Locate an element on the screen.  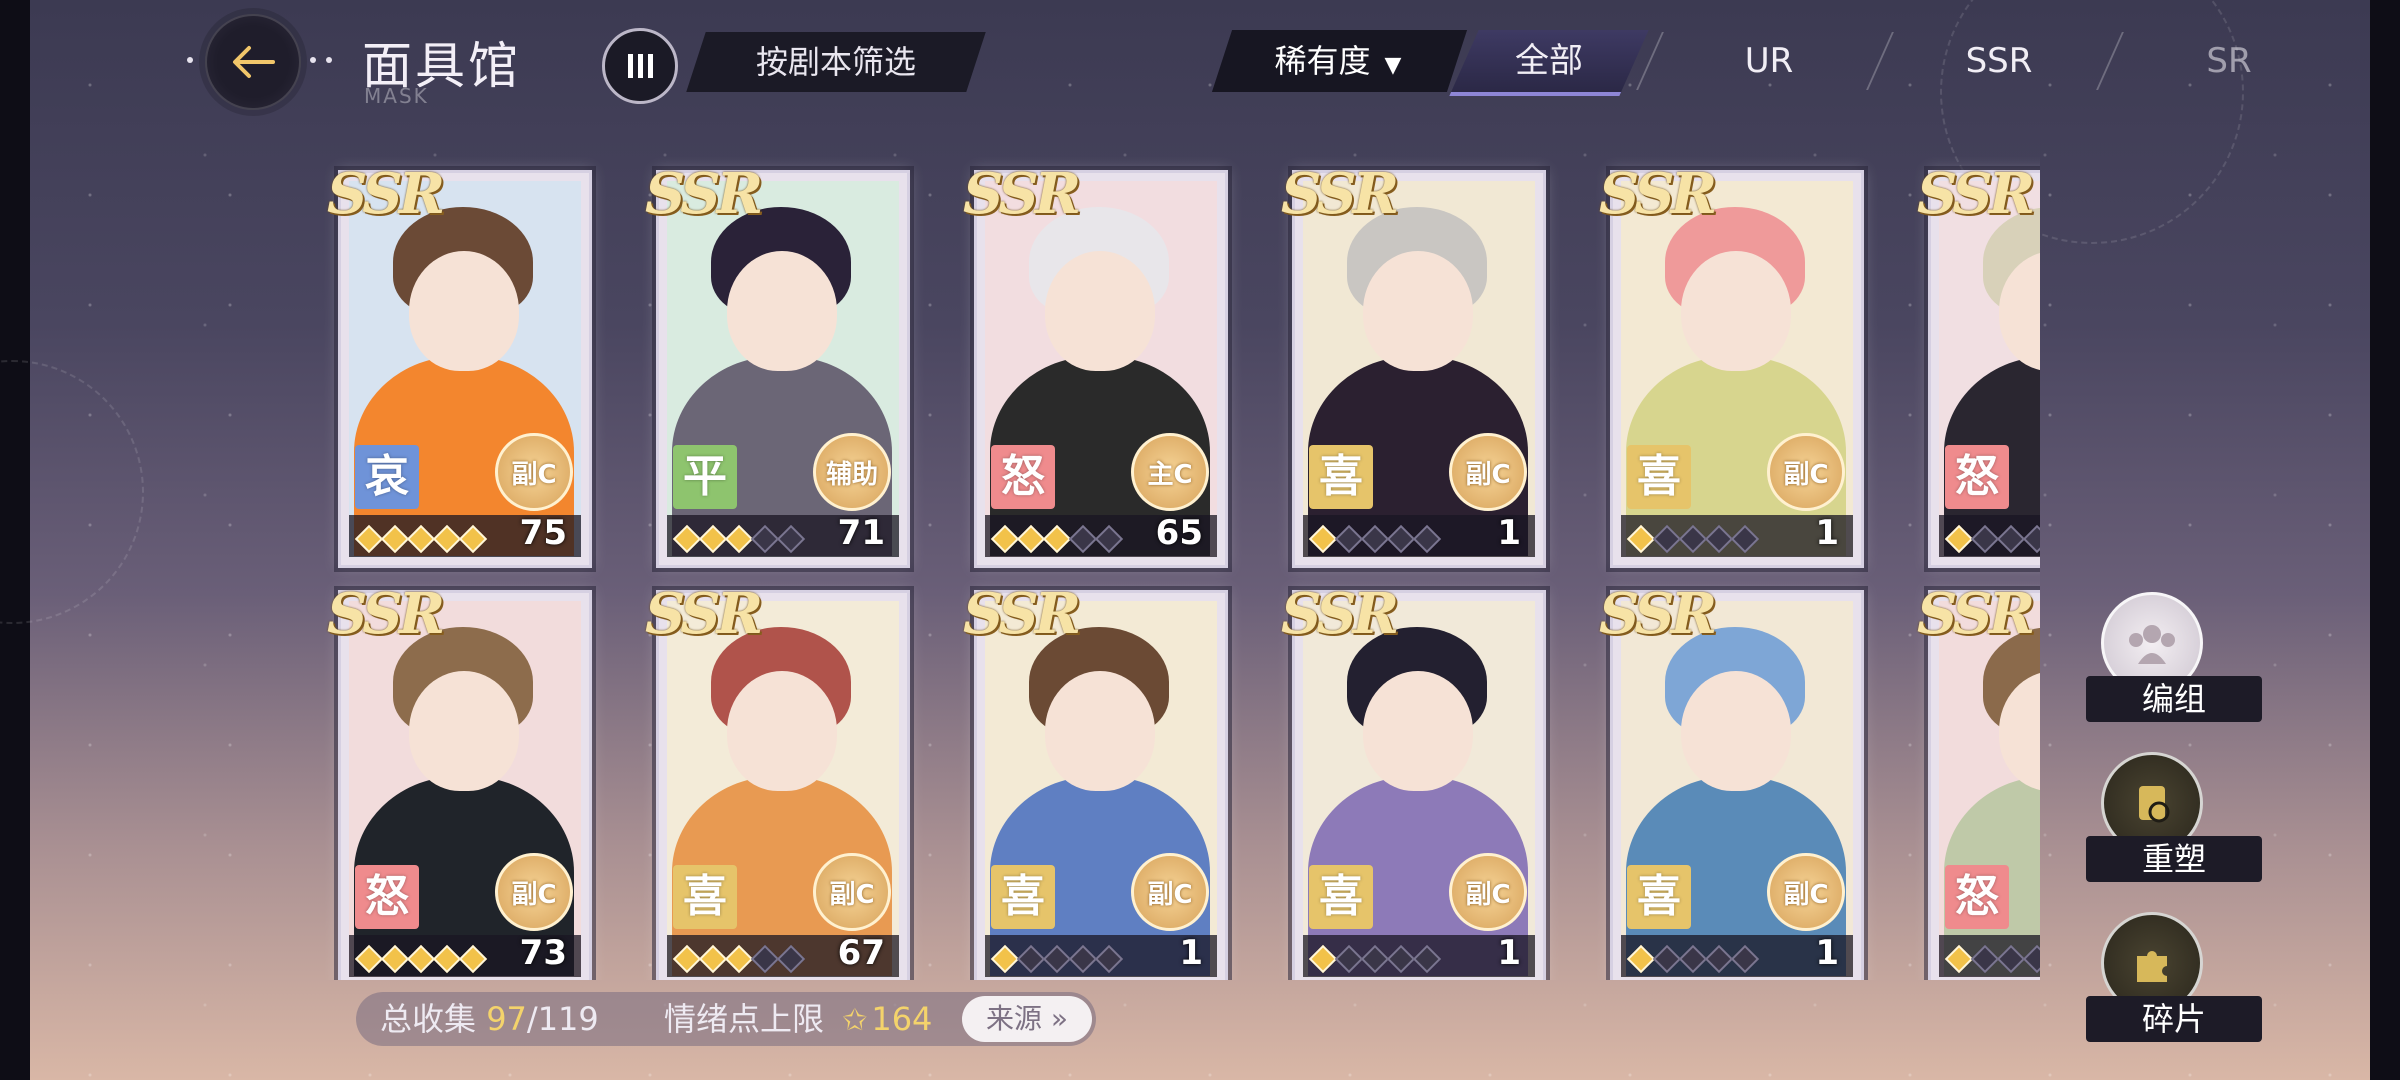
collection-total: /119 is located at coordinates (562, 1019).